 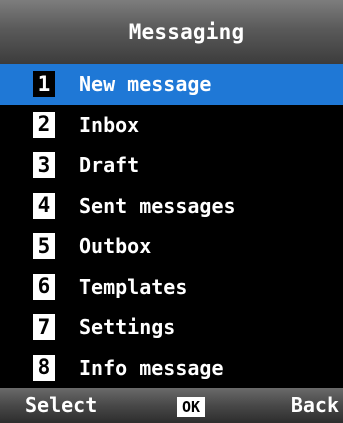 I want to click on menu-item-label: Templates, so click(x=133, y=286).